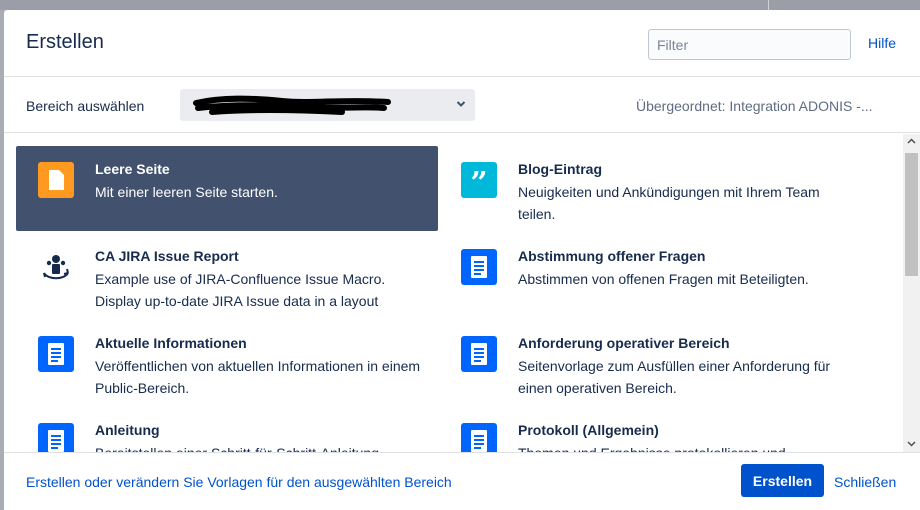 The image size is (920, 510). Describe the element at coordinates (171, 343) in the screenshot. I see `template-title: Aktuelle Informationen` at that location.